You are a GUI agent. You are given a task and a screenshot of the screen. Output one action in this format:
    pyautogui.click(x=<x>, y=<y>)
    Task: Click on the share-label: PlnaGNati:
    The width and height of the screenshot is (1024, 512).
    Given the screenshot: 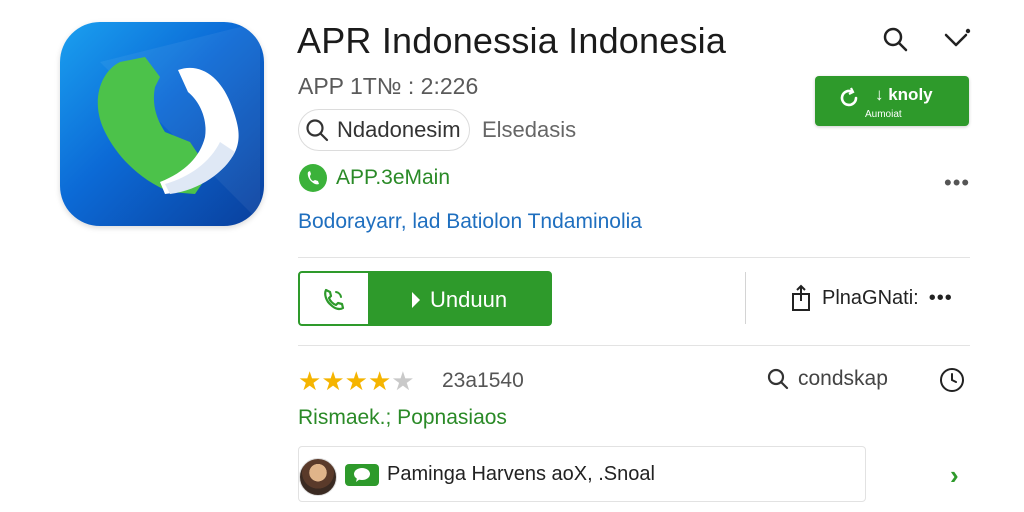 What is the action you would take?
    pyautogui.click(x=870, y=297)
    